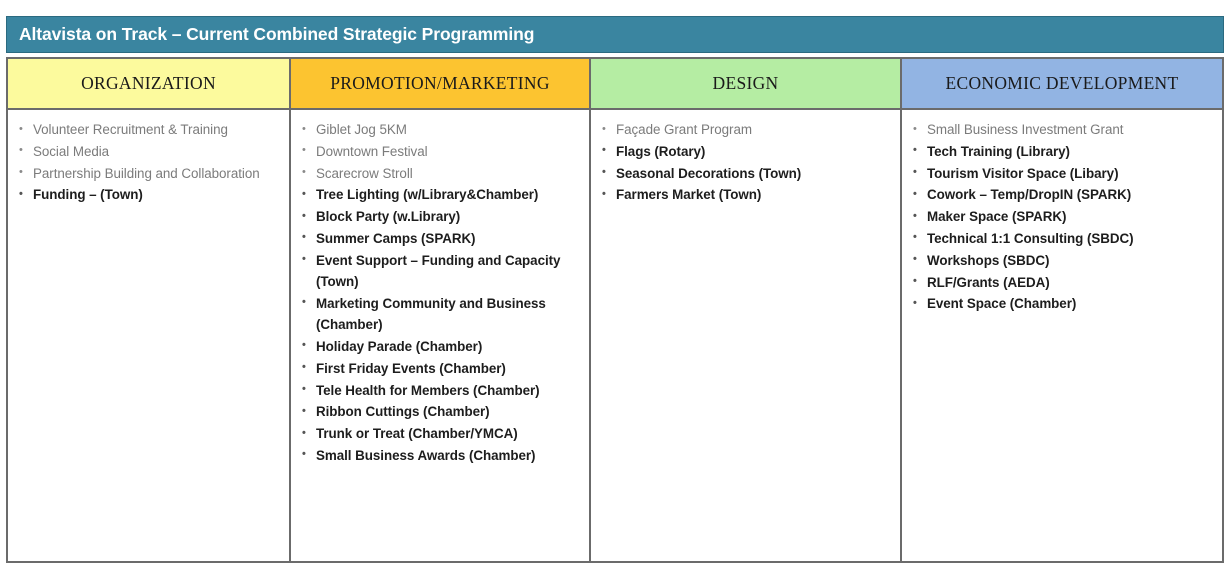 This screenshot has width=1232, height=578. Describe the element at coordinates (439, 368) in the screenshot. I see `list-item: First Friday Events (Chamber)` at that location.